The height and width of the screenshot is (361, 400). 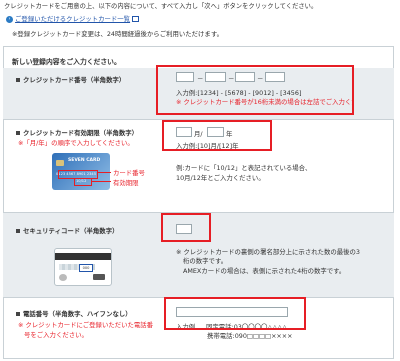 What do you see at coordinates (71, 231) in the screenshot?
I see `security-label: セキュリティコード（半角数字）` at bounding box center [71, 231].